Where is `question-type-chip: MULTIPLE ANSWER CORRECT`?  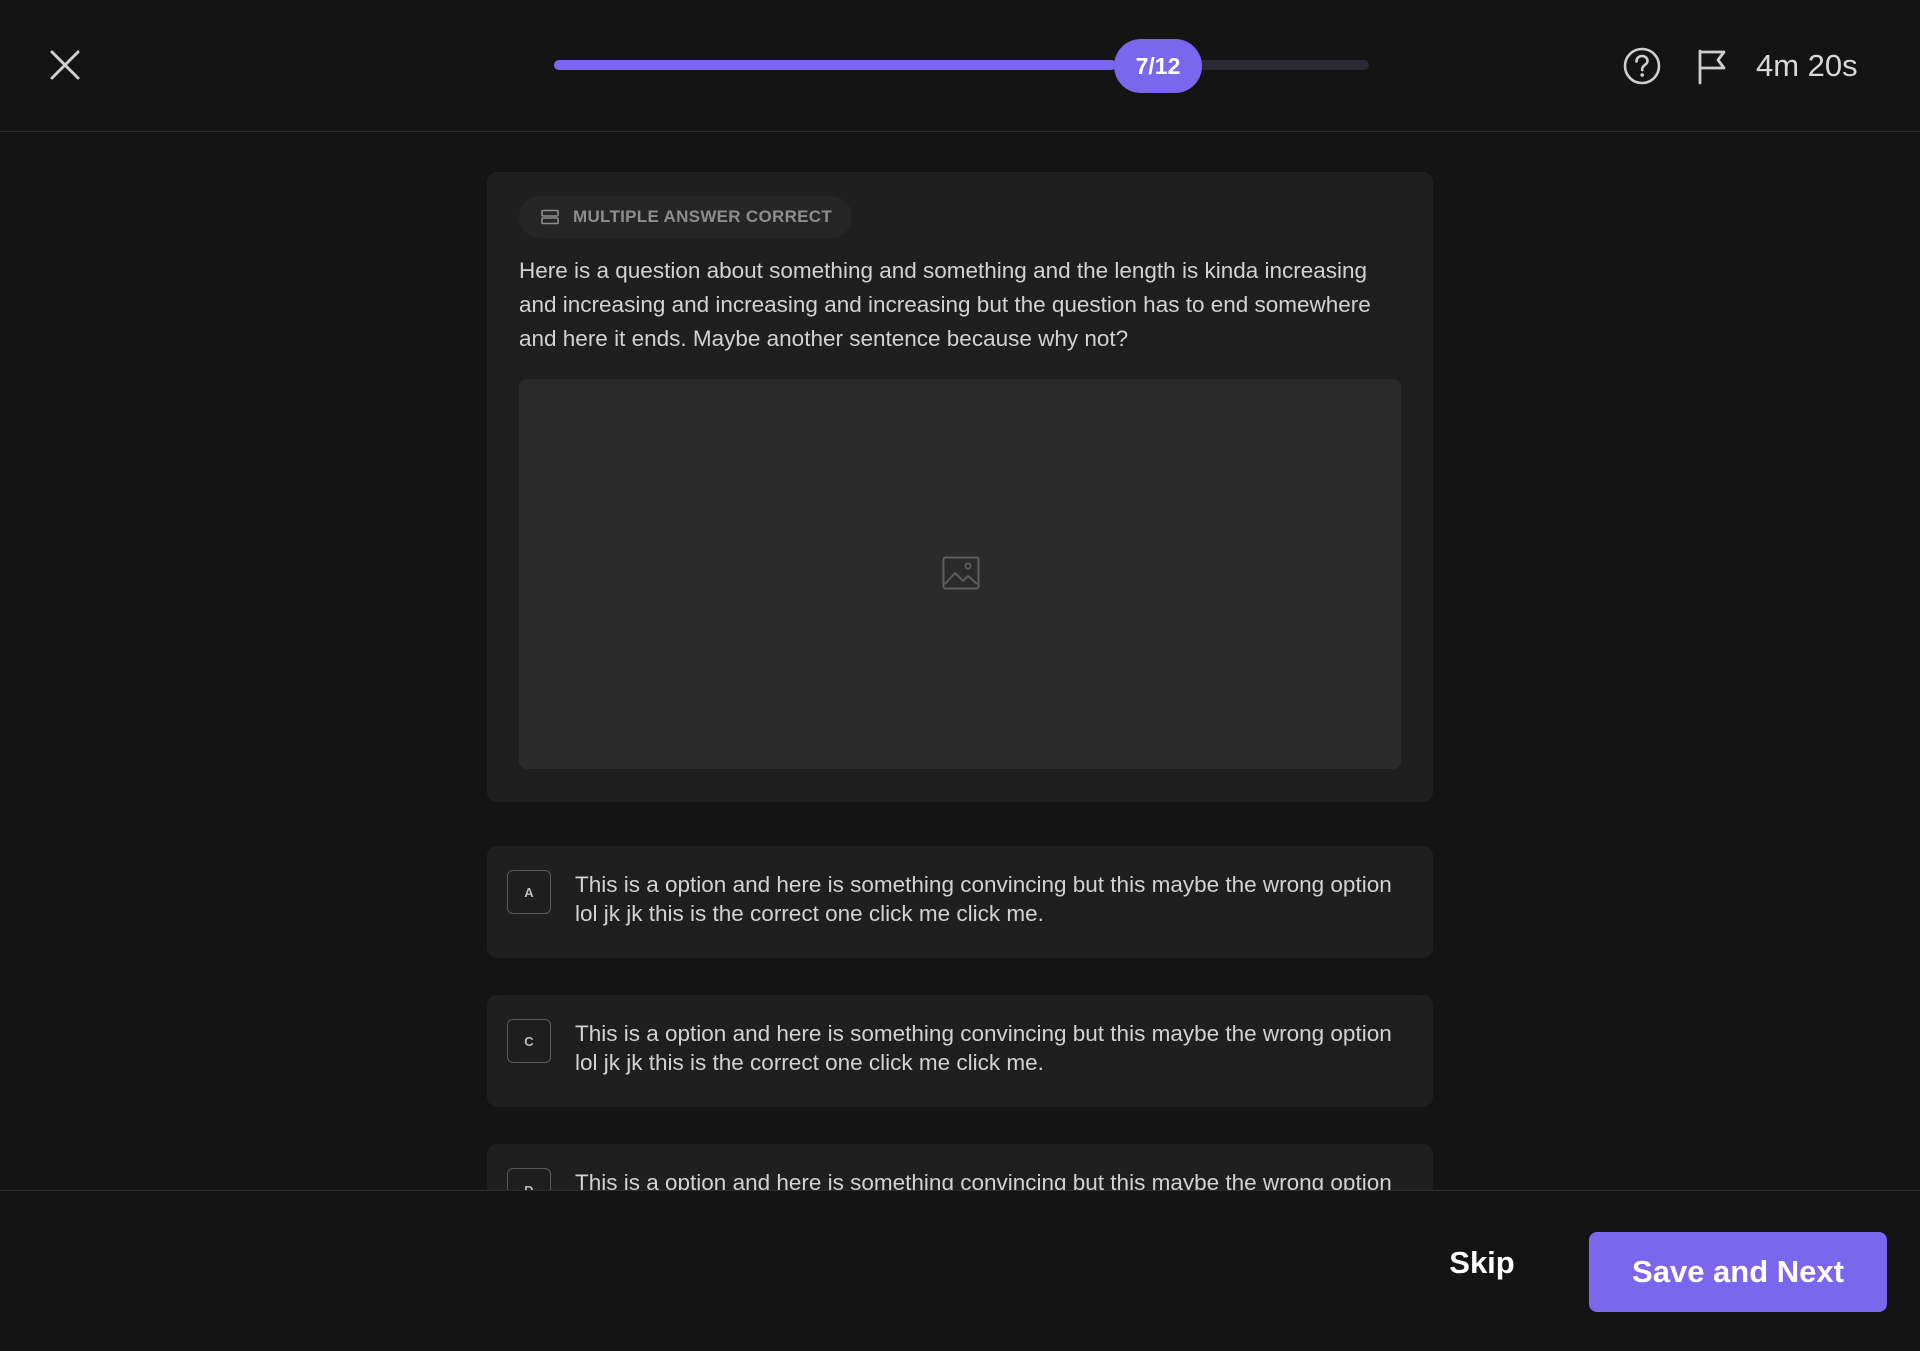
question-type-chip: MULTIPLE ANSWER CORRECT is located at coordinates (686, 217).